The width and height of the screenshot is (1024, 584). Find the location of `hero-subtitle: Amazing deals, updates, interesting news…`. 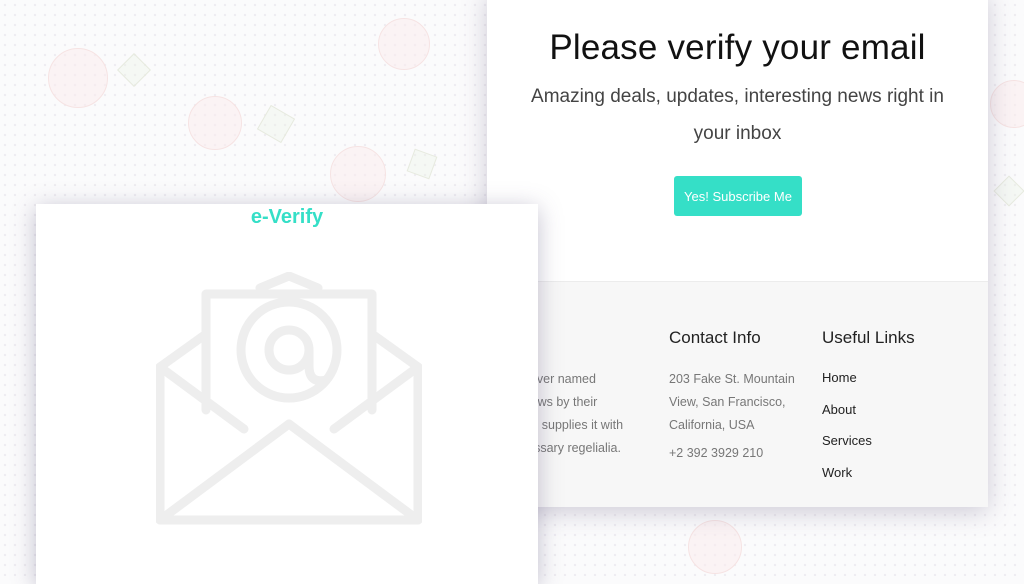

hero-subtitle: Amazing deals, updates, interesting news… is located at coordinates (737, 115).